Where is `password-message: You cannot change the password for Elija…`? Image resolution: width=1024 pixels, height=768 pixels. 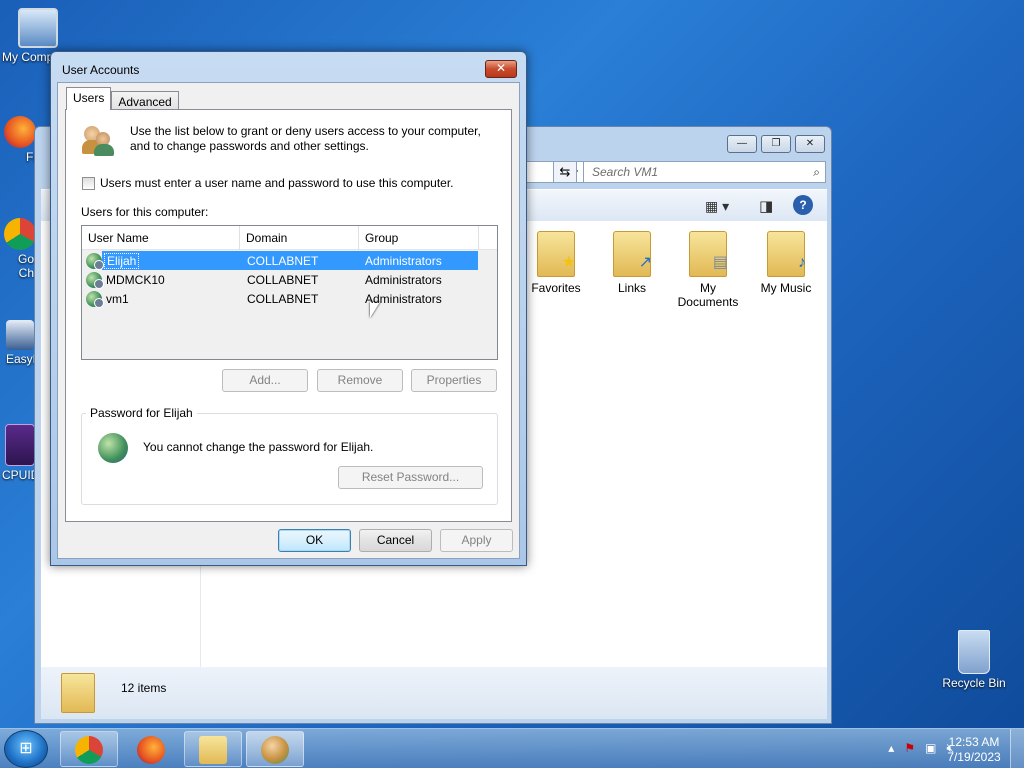 password-message: You cannot change the password for Elija… is located at coordinates (258, 447).